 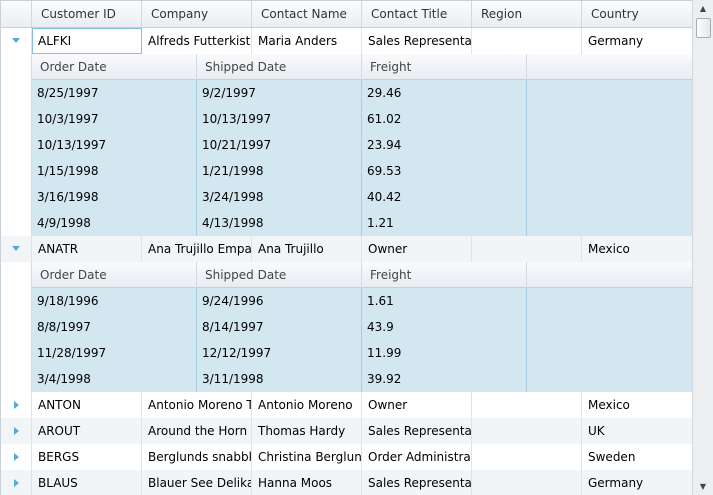 I want to click on order-row: 3/16/1998 3/24/1998 40.42, so click(x=362, y=197).